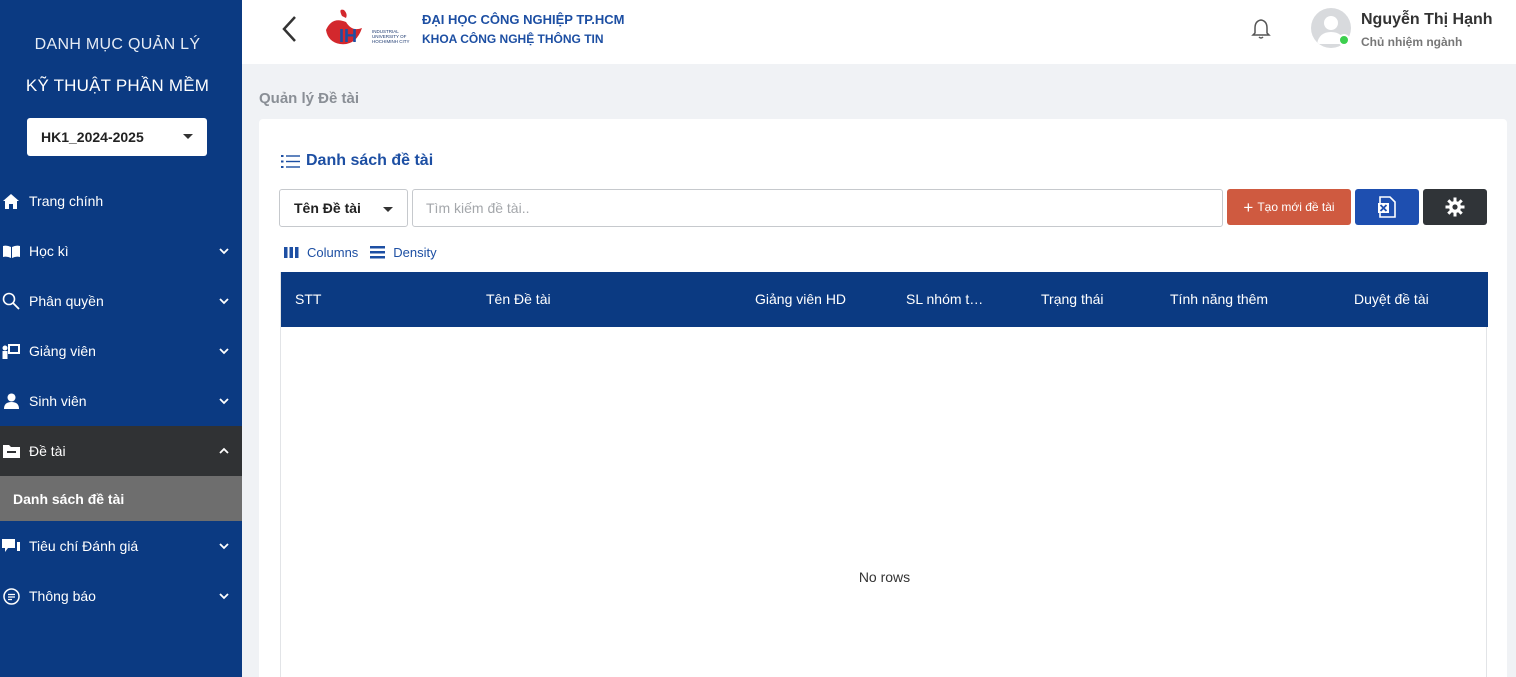  I want to click on density-label: Density, so click(415, 252).